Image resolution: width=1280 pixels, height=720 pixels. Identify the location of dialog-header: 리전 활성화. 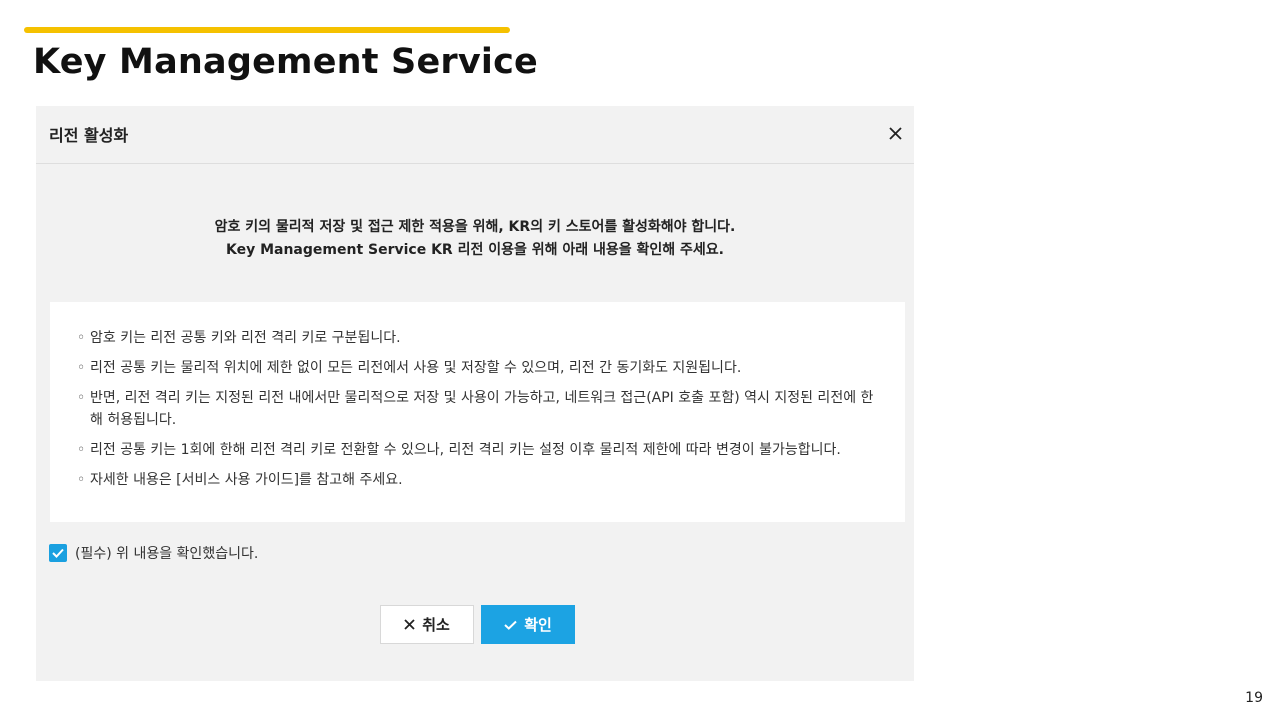
(475, 135).